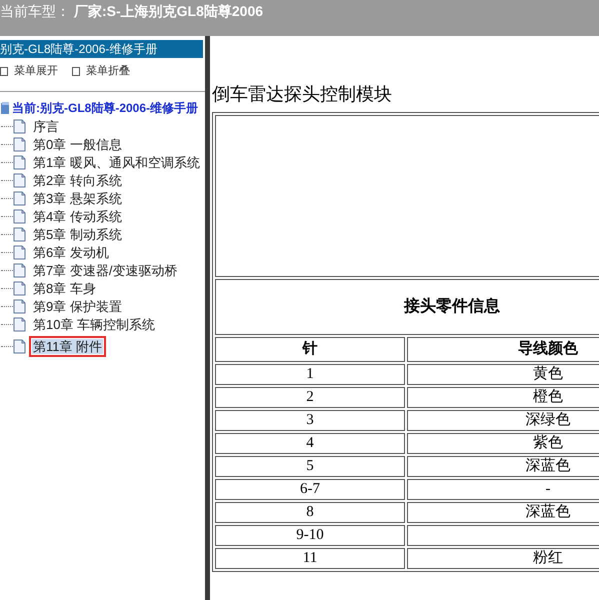  What do you see at coordinates (310, 512) in the screenshot?
I see `table-cell: 8` at bounding box center [310, 512].